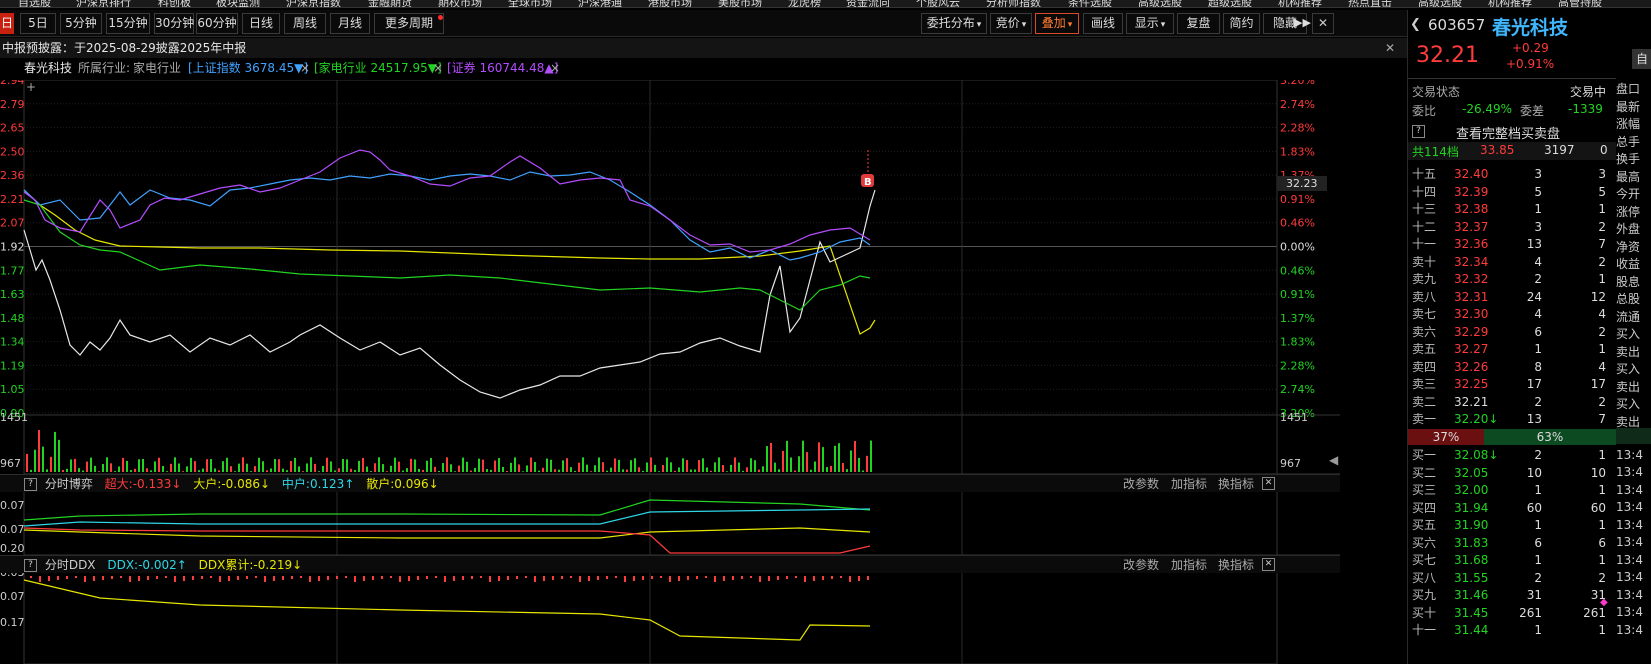 This screenshot has width=1651, height=664. Describe the element at coordinates (1333, 460) in the screenshot. I see `collapse-panel-icon: ◀` at that location.